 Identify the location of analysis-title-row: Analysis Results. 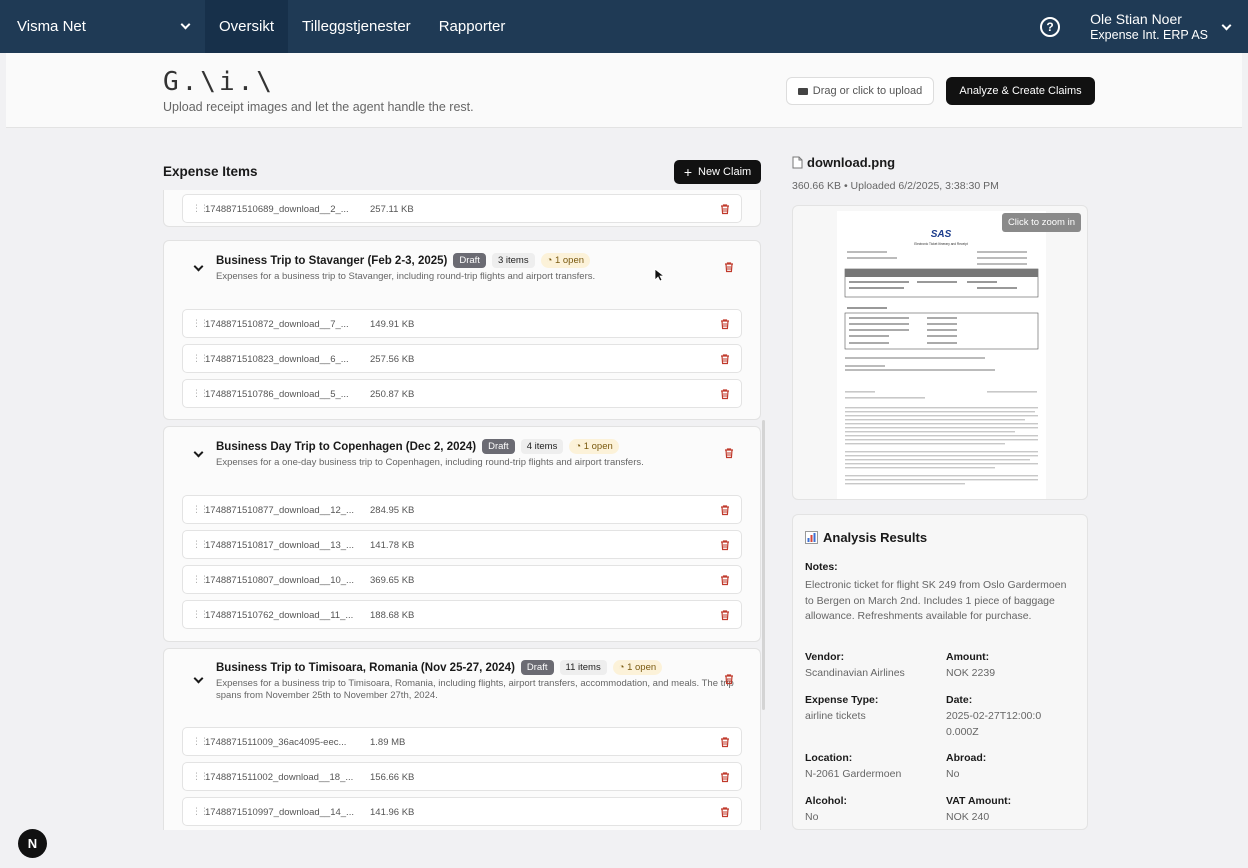
(866, 537).